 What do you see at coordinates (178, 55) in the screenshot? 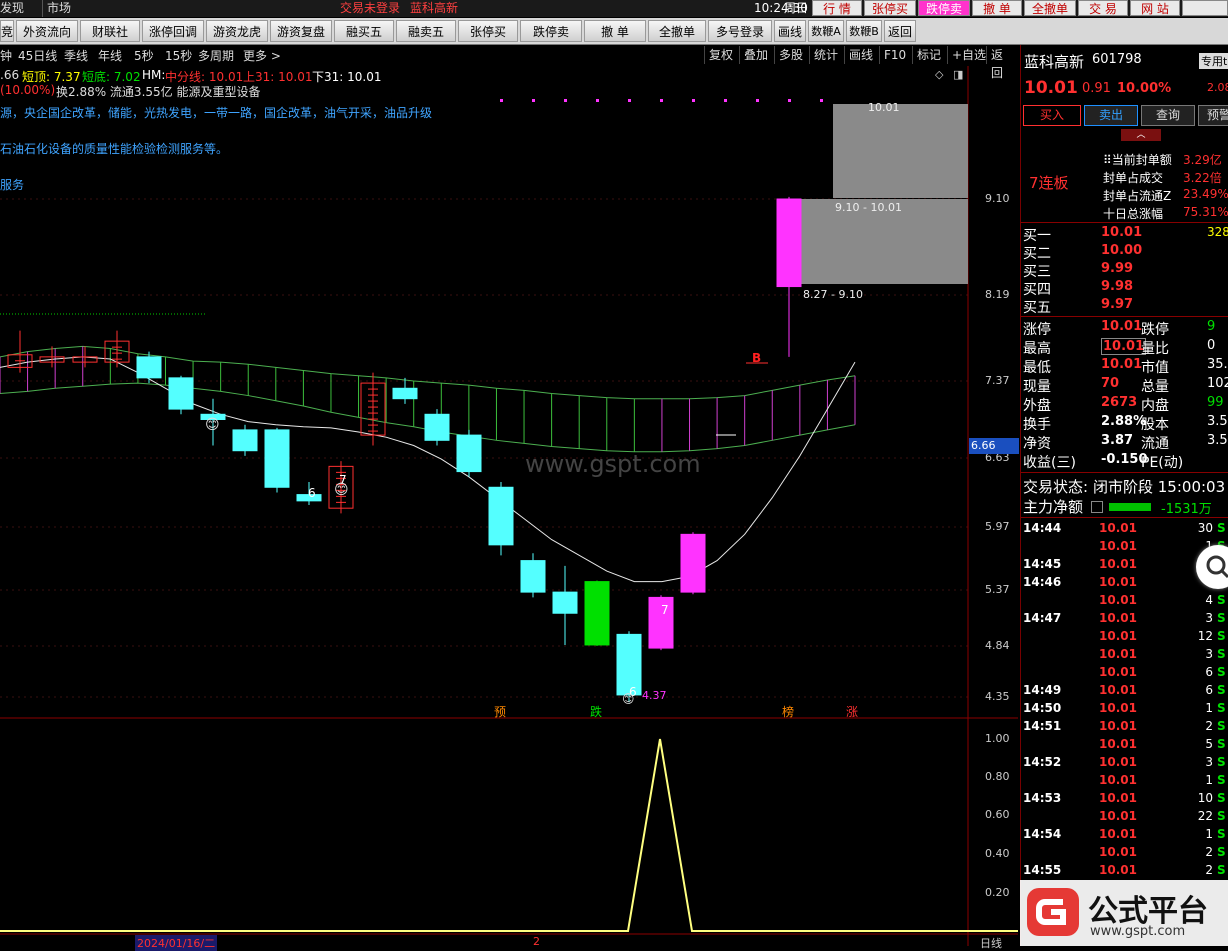
I see `period-15sec: 15秒` at bounding box center [178, 55].